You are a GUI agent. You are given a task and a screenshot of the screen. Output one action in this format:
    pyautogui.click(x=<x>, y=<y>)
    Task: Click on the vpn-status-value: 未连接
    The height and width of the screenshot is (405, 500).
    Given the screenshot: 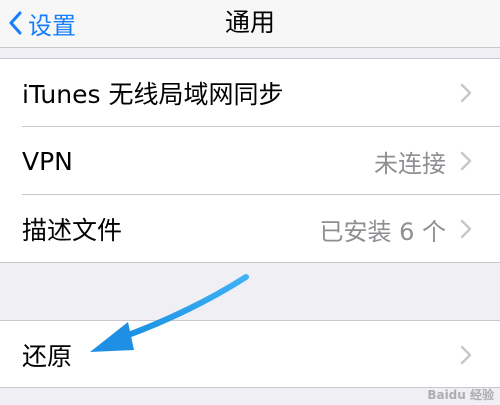 What is the action you would take?
    pyautogui.click(x=410, y=163)
    